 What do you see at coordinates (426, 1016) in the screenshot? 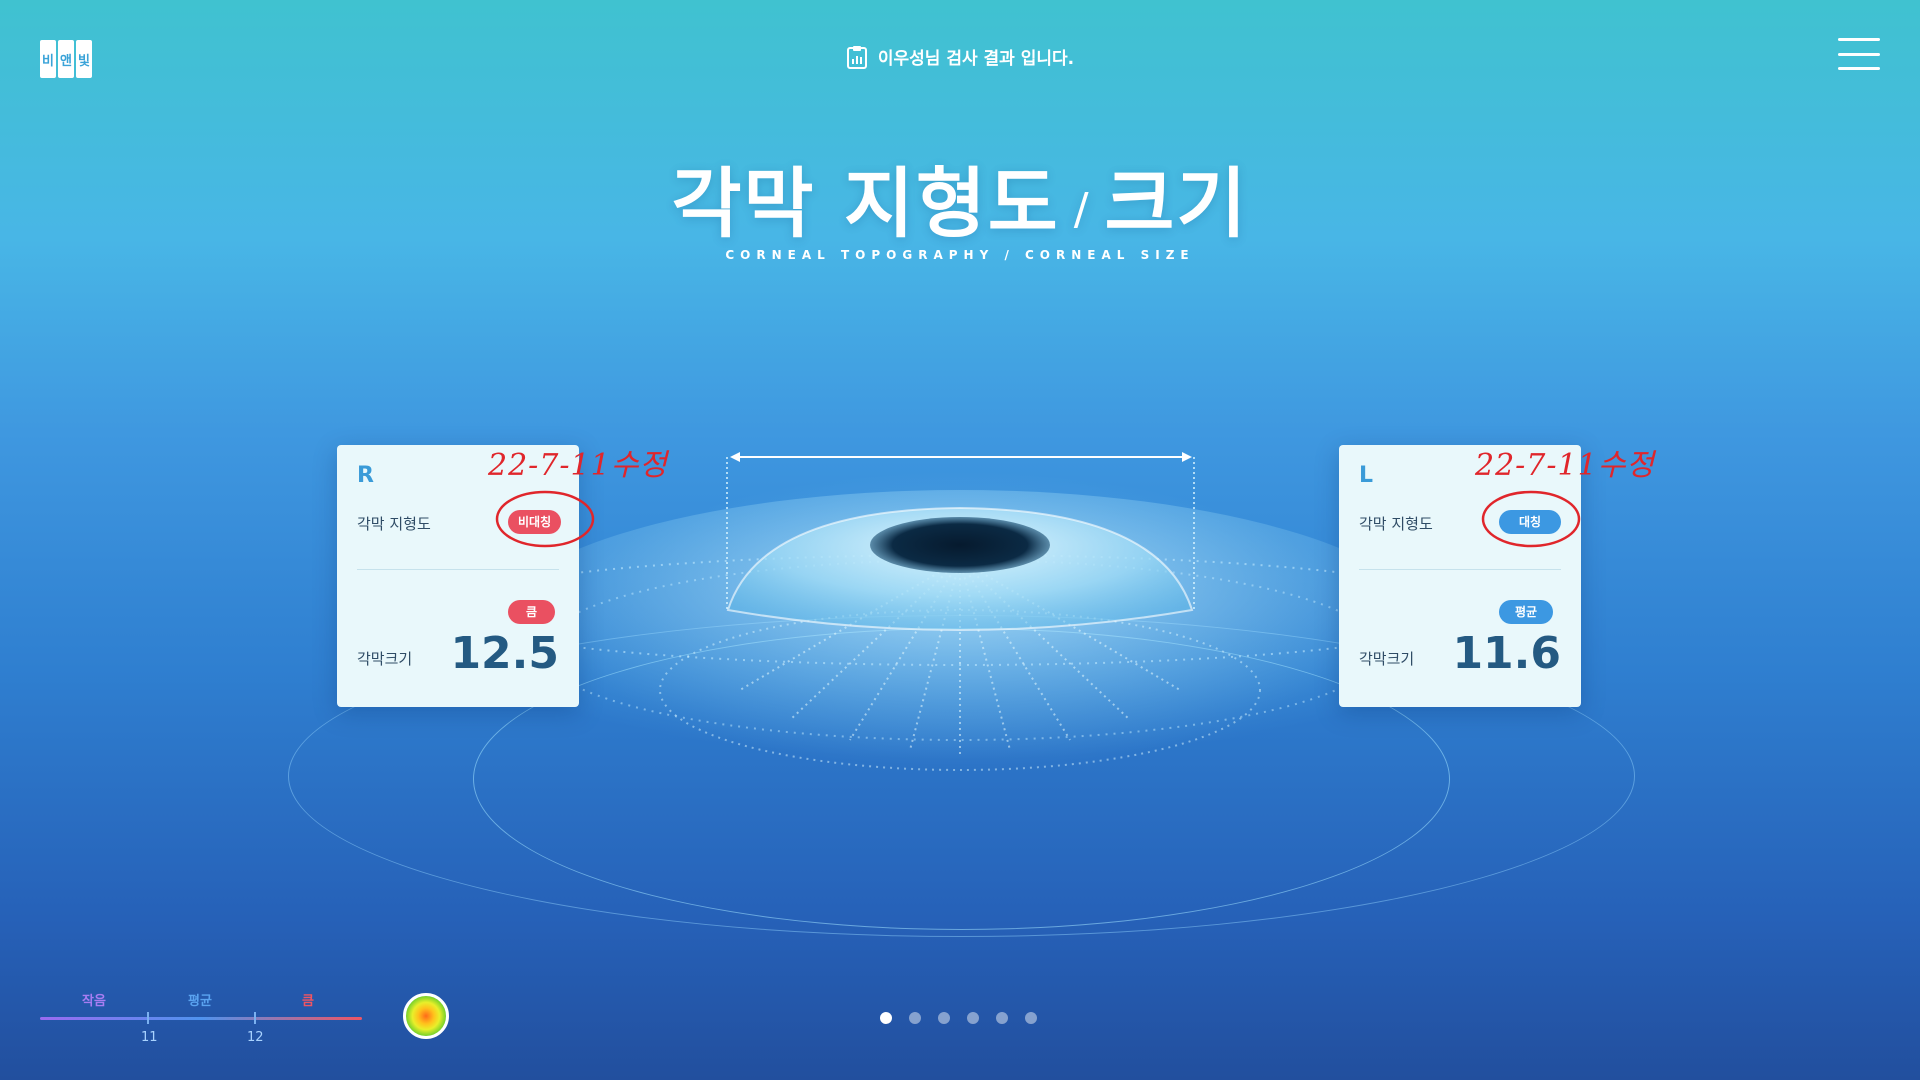
I see `corneal-heatmap-icon` at bounding box center [426, 1016].